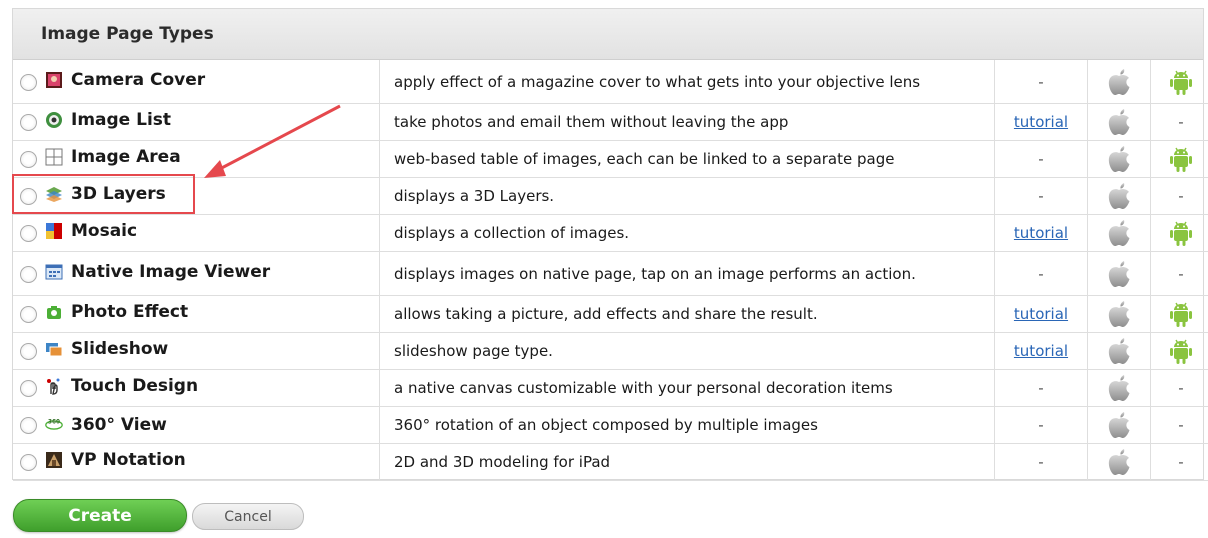 Image resolution: width=1208 pixels, height=538 pixels. What do you see at coordinates (118, 194) in the screenshot?
I see `page-type-name: 3D Layers` at bounding box center [118, 194].